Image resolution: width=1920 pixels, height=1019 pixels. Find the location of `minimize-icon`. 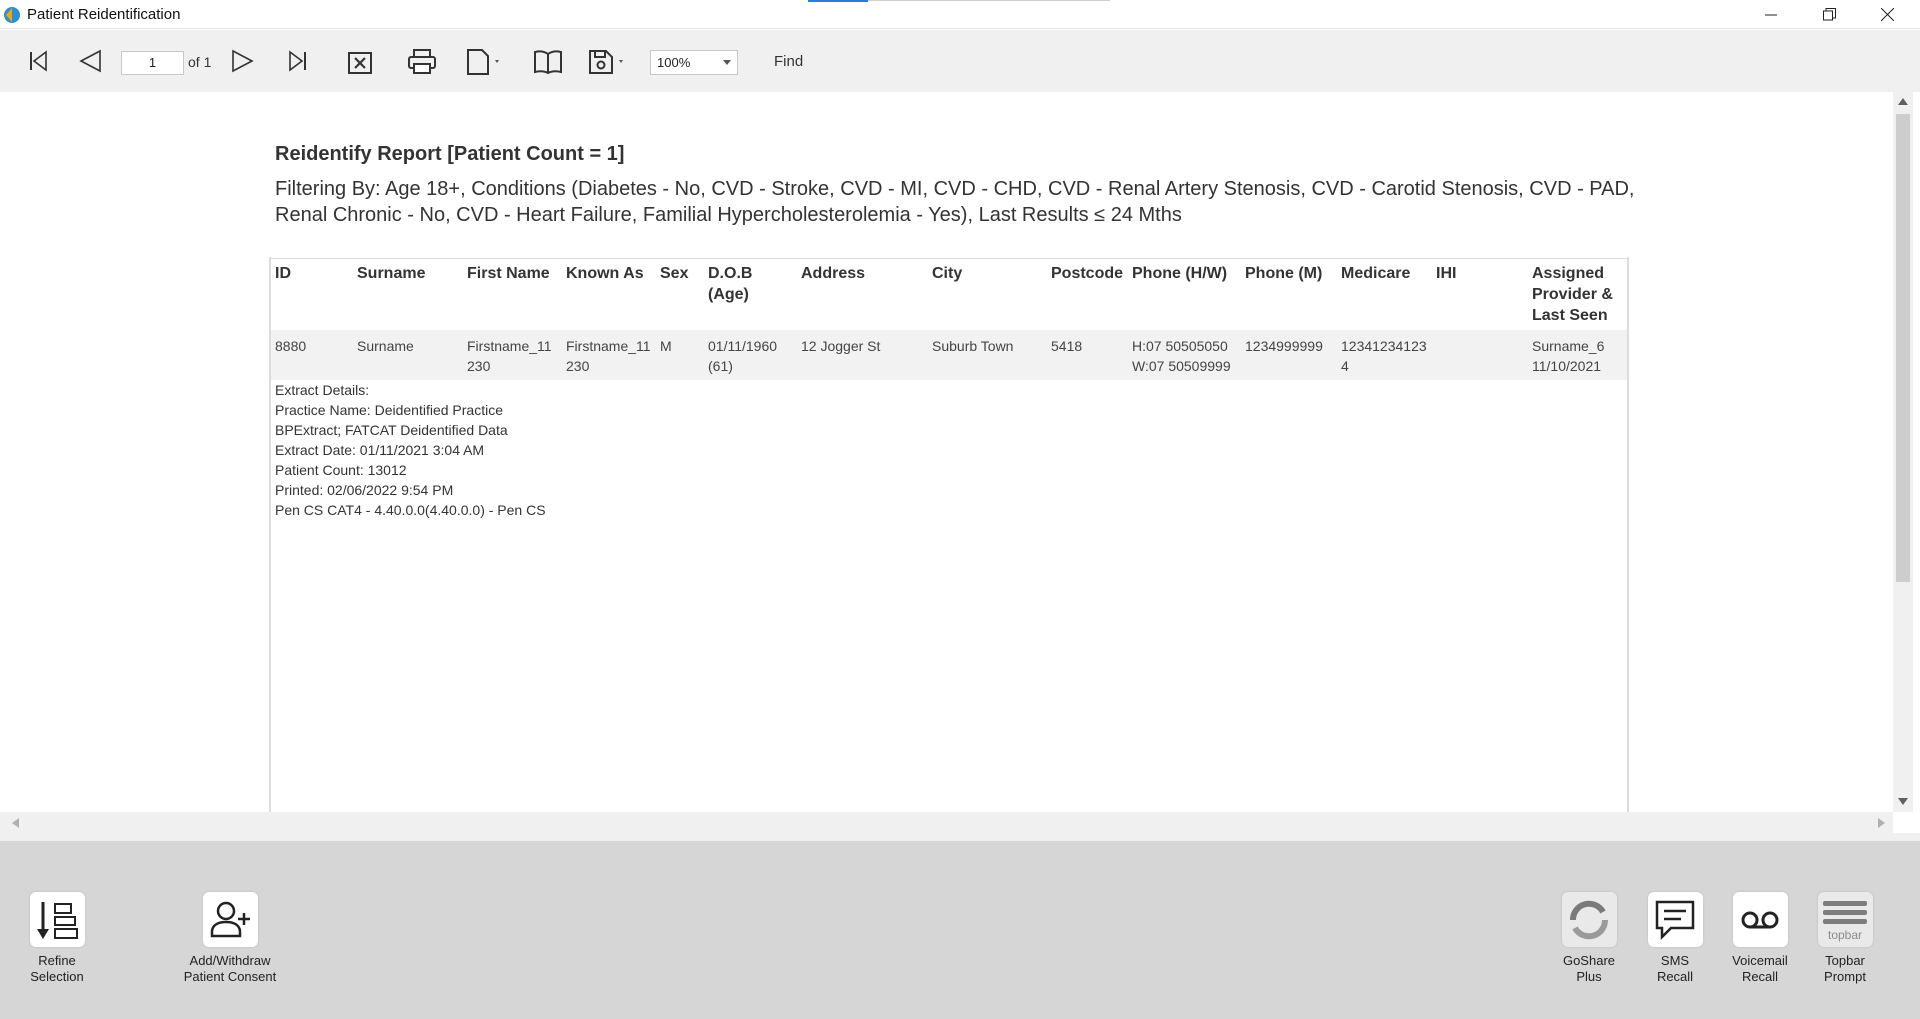

minimize-icon is located at coordinates (1771, 14).